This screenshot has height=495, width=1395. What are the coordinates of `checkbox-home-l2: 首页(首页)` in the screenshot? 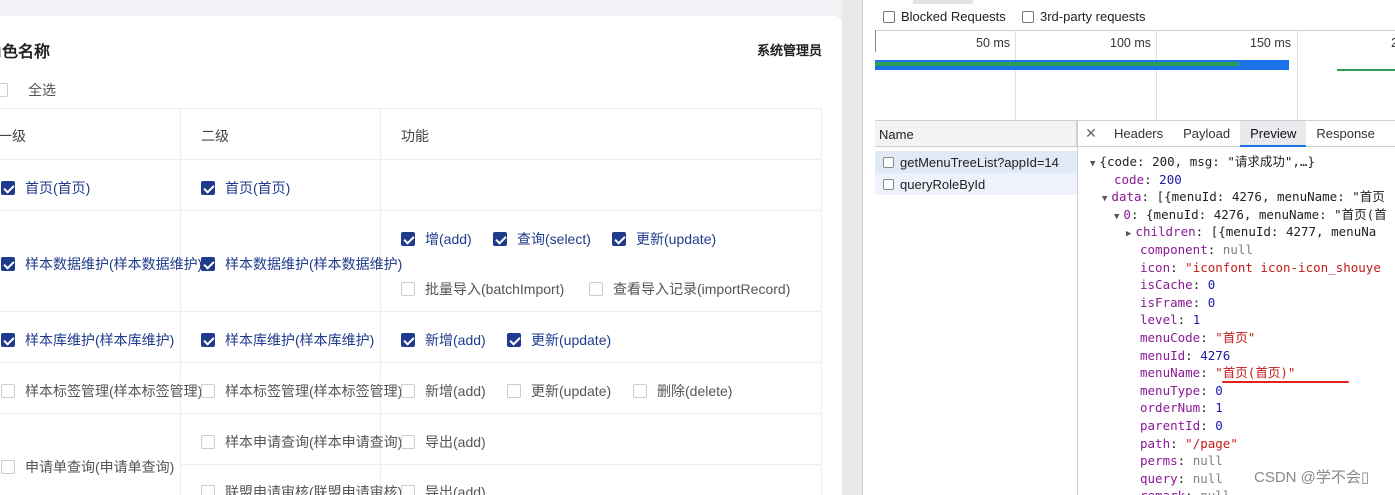 It's located at (245, 188).